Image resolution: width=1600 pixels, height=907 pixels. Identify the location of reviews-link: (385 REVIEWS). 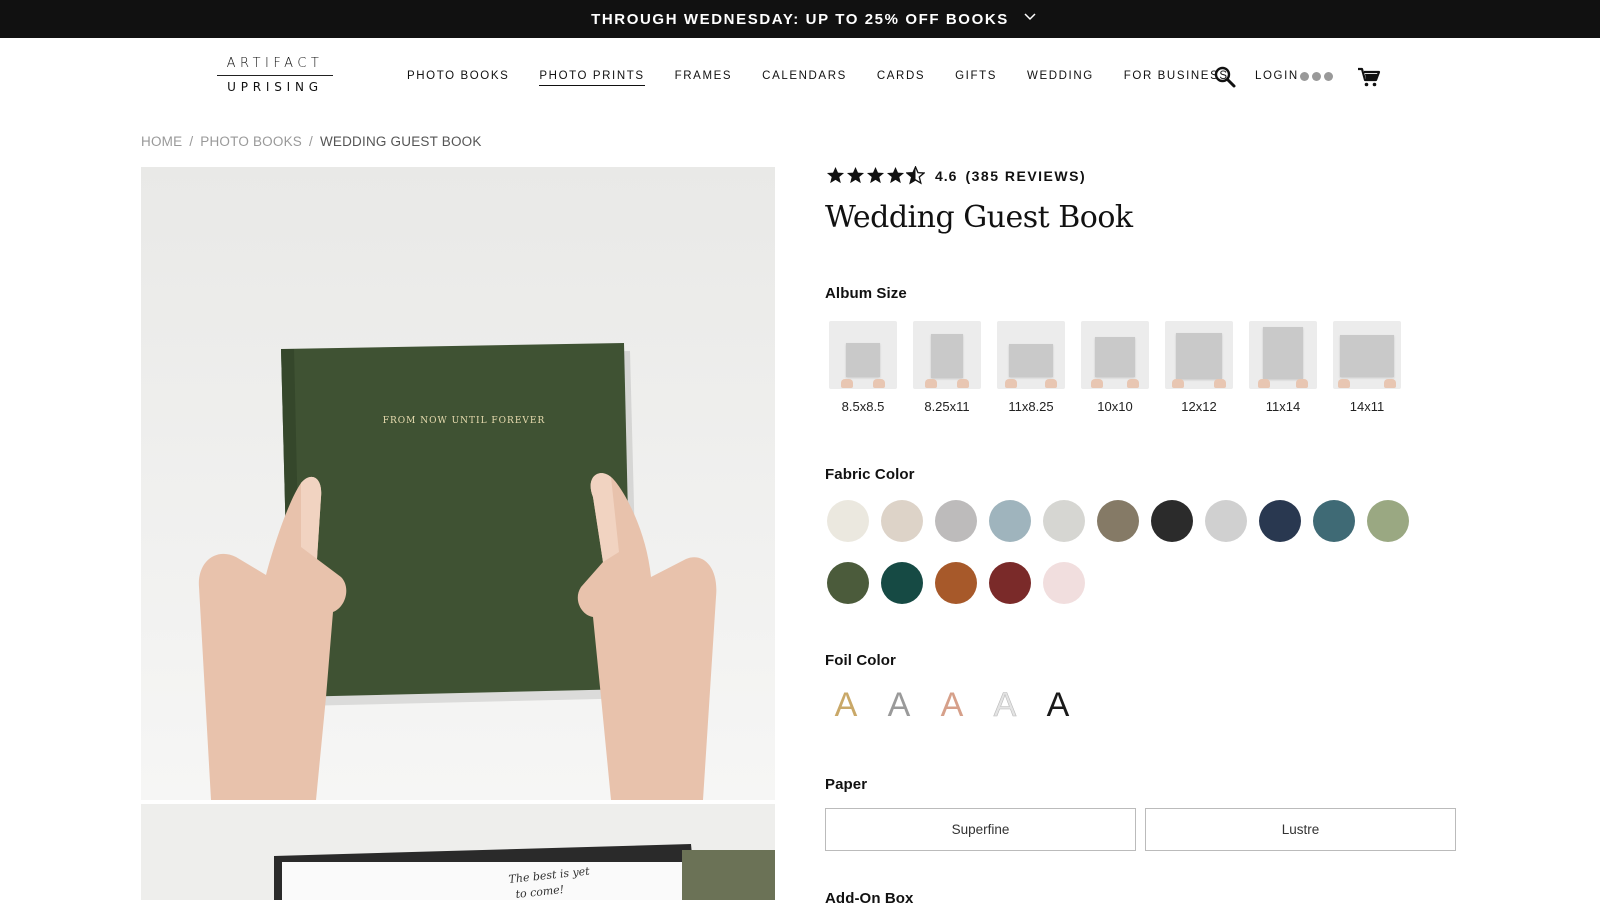
(1025, 176).